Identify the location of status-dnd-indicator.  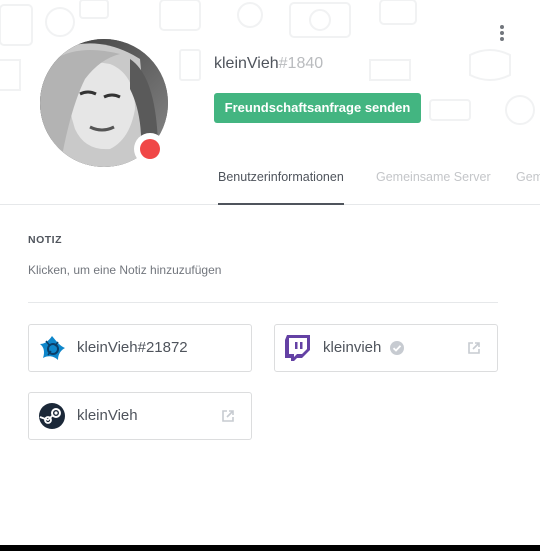
(150, 149).